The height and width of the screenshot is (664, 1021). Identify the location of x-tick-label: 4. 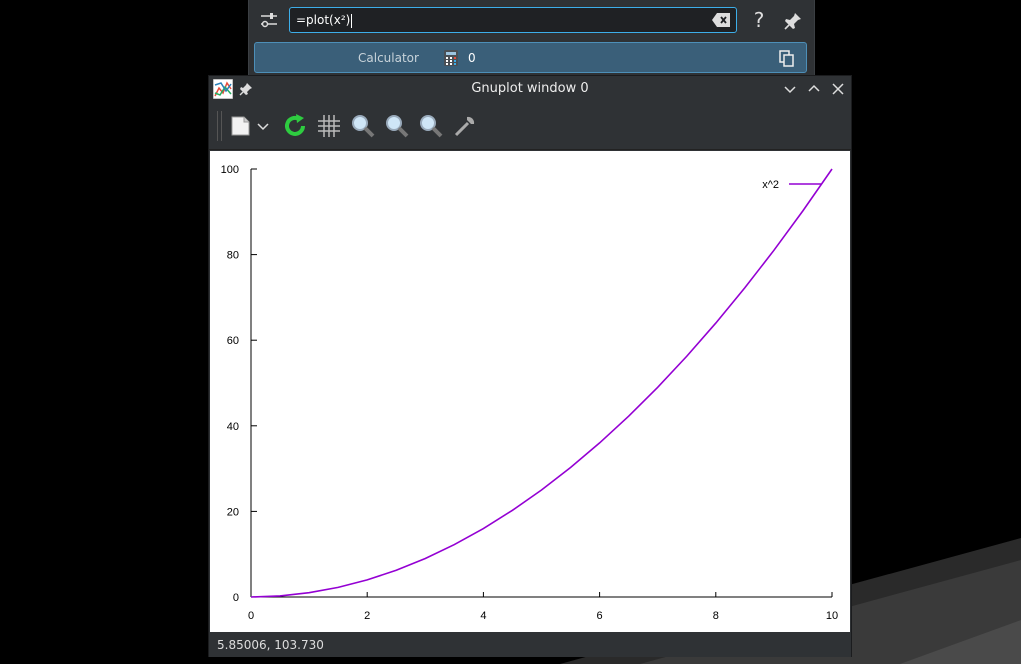
(483, 616).